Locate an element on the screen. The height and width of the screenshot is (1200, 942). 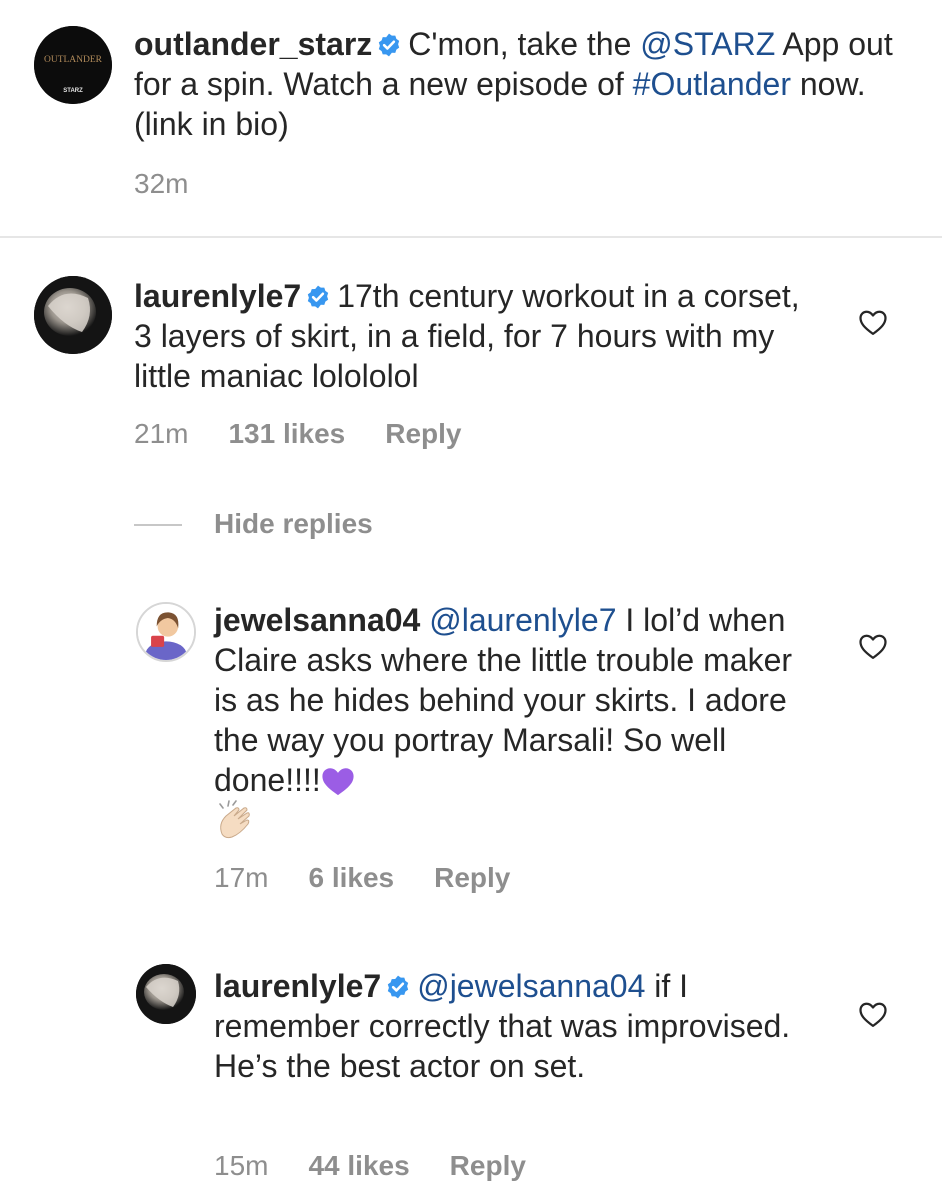
outlander-logo: OUTLANDER STARZ is located at coordinates (73, 65).